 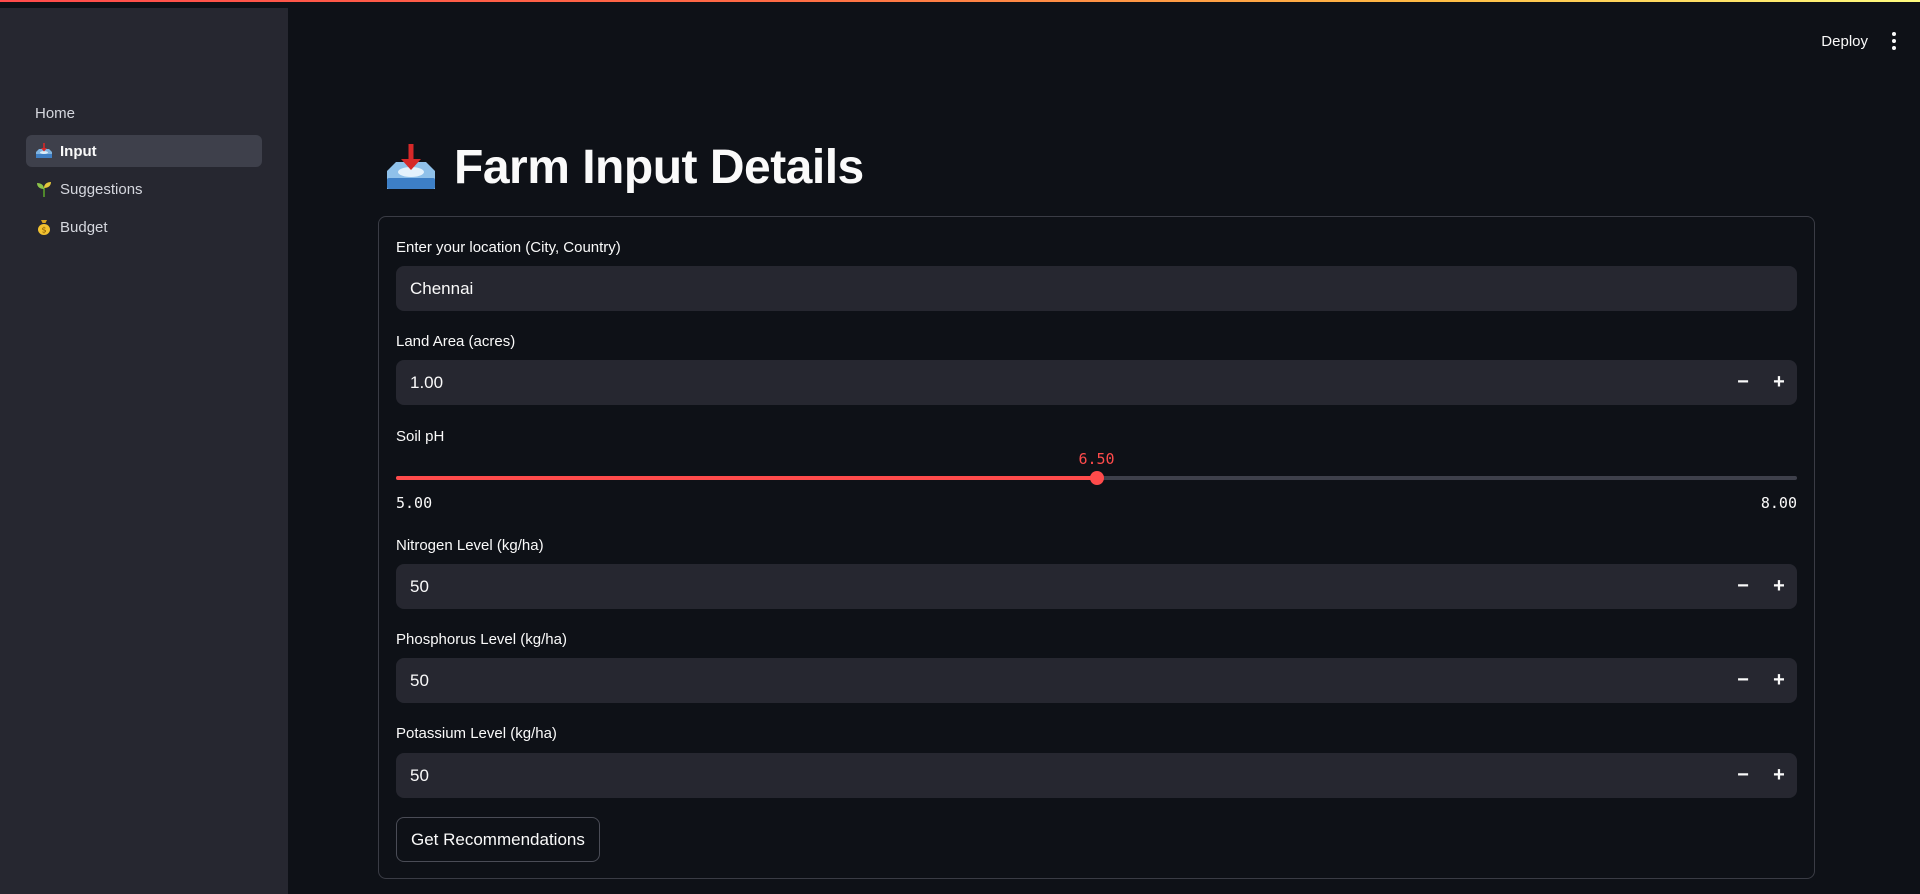 I want to click on soil-ph-slider-fill, so click(x=746, y=478).